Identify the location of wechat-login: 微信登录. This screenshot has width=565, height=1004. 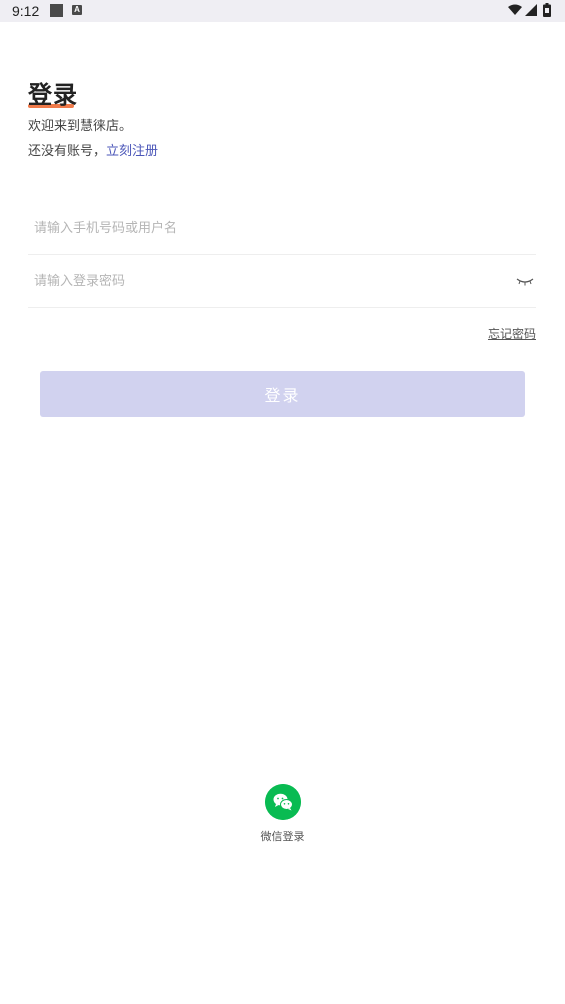
(282, 814).